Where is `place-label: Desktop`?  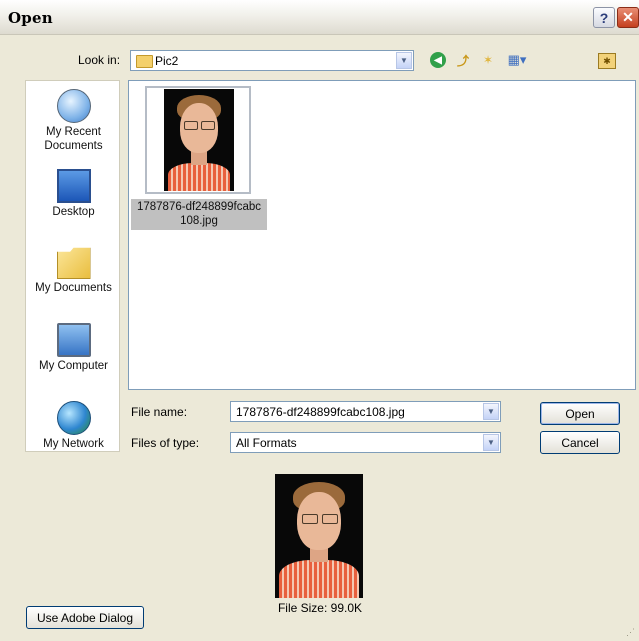 place-label: Desktop is located at coordinates (73, 212).